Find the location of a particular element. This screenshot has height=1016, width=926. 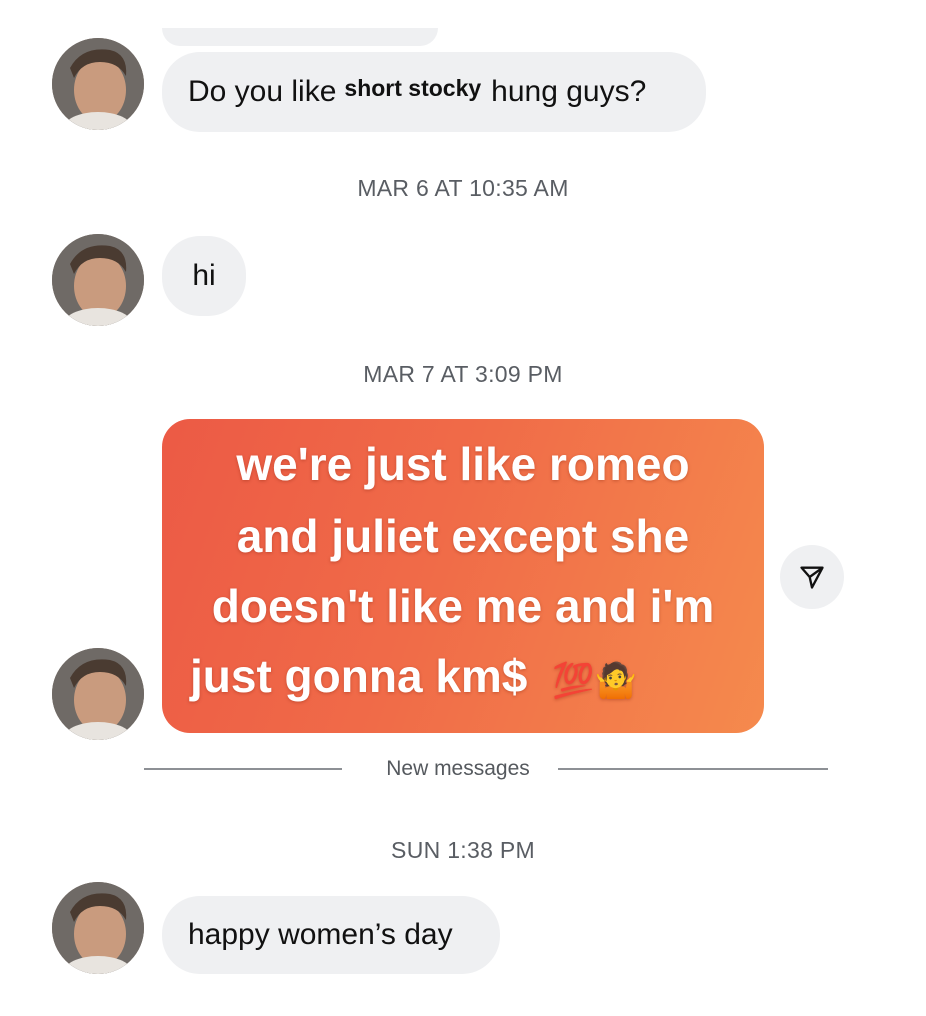

new-messages-divider: New messages is located at coordinates (458, 768).